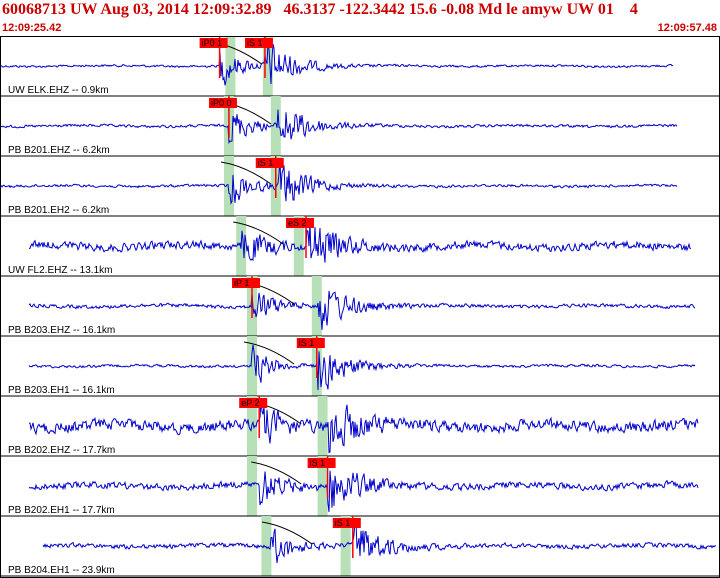 Image resolution: width=720 pixels, height=578 pixels. I want to click on trace-panel: iS 1 PB B204.EH1 -- 23.9km, so click(360, 546).